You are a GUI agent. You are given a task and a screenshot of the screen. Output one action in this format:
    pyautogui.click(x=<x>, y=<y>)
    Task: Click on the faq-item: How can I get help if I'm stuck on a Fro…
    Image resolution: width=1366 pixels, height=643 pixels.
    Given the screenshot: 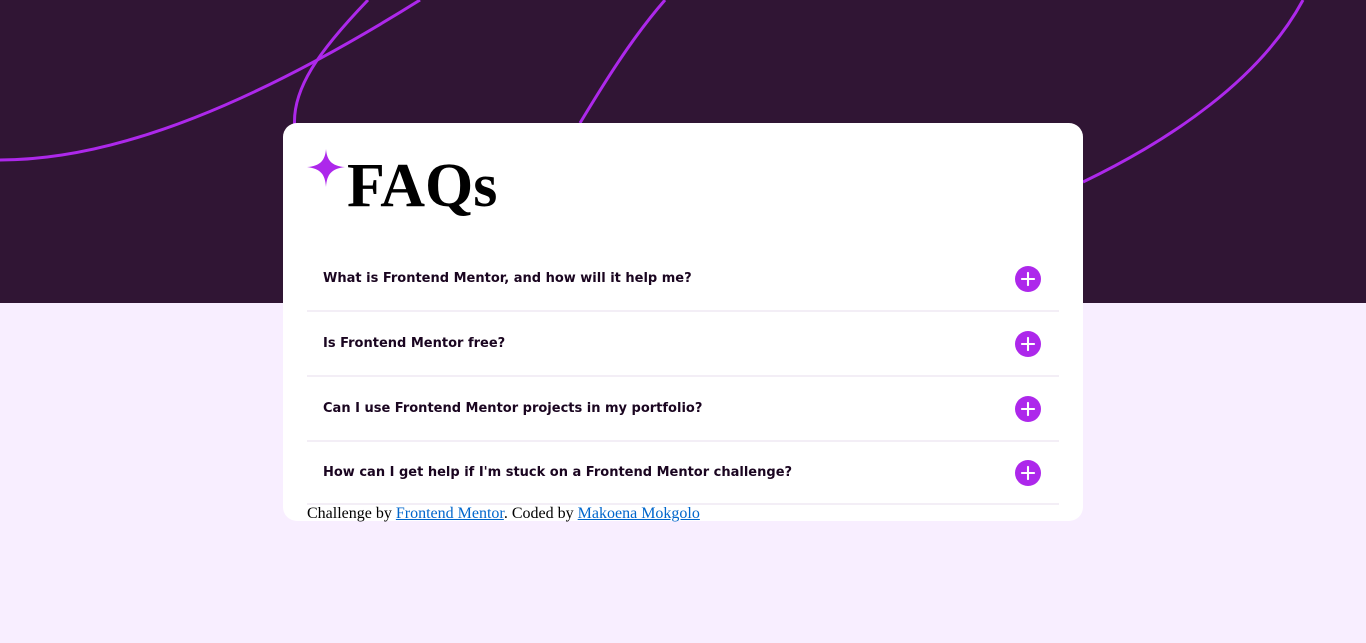 What is the action you would take?
    pyautogui.click(x=683, y=473)
    